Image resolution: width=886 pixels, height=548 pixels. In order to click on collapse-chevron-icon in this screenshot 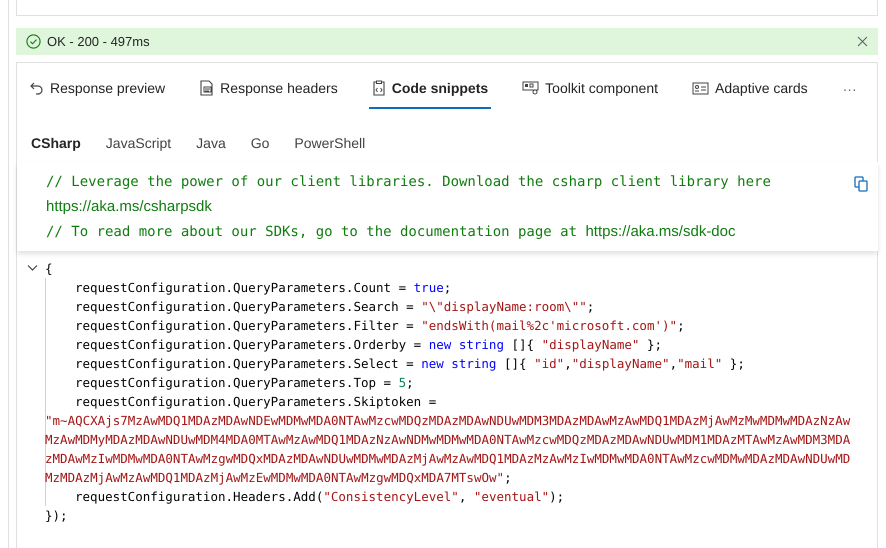, I will do `click(32, 268)`.